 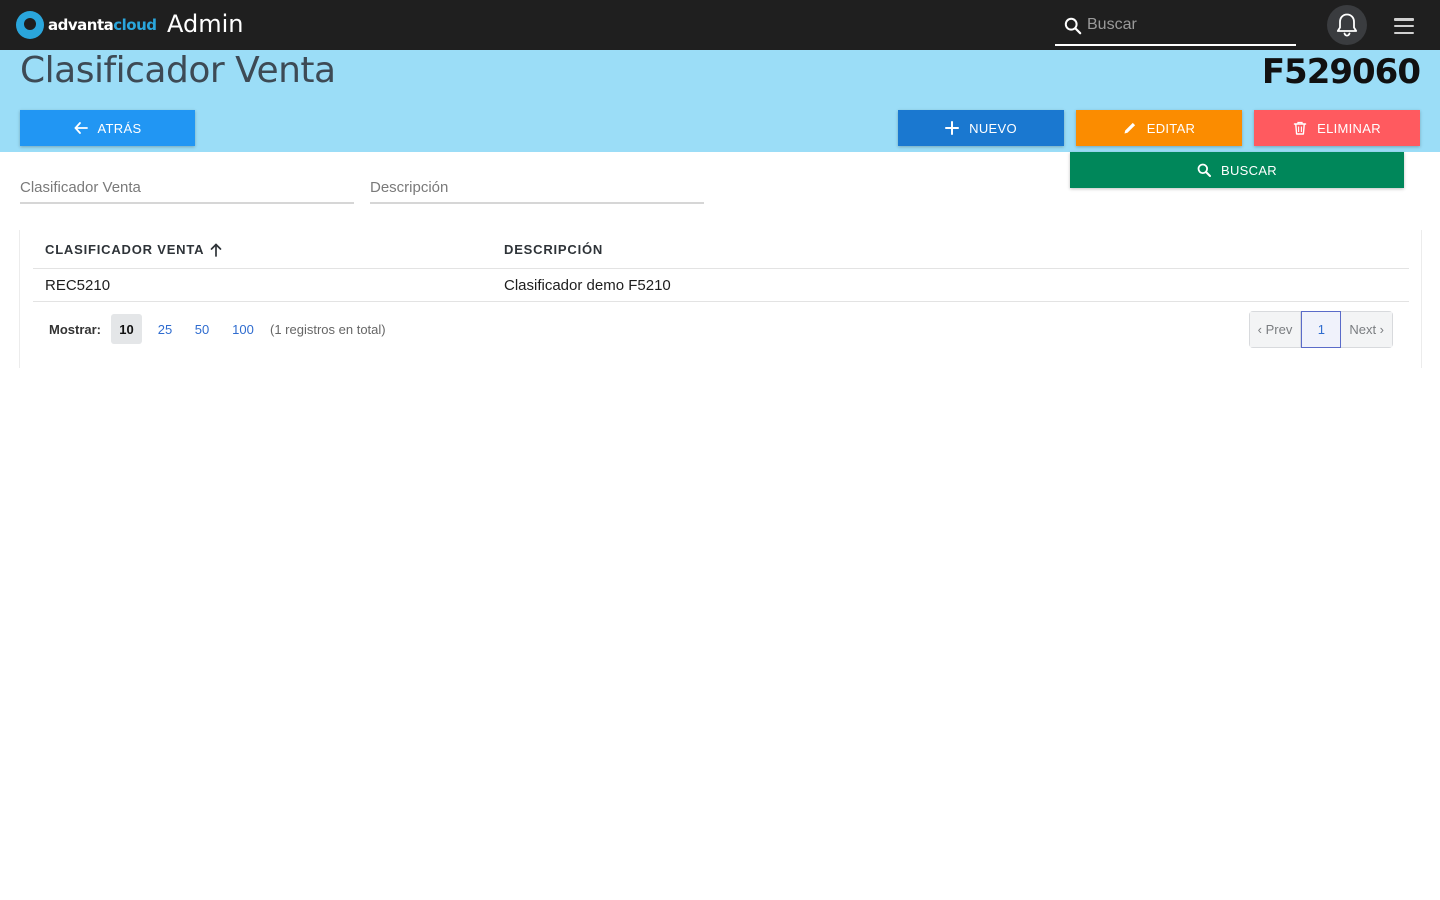 I want to click on total-records-text: (1 registros en total), so click(x=328, y=329).